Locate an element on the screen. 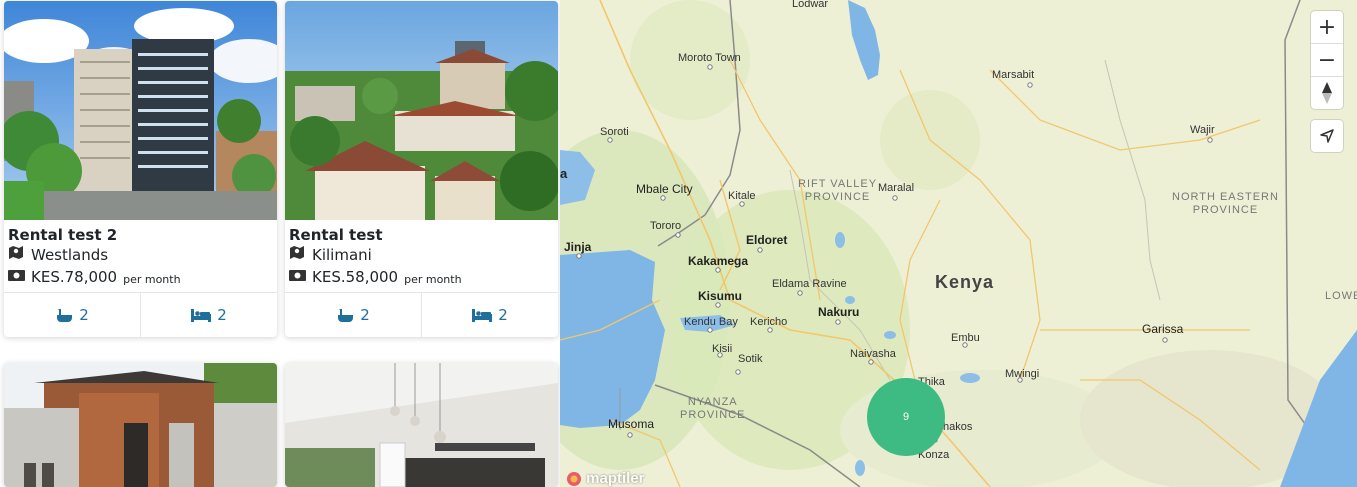 This screenshot has width=1357, height=487. listing-location: Kilimani is located at coordinates (421, 255).